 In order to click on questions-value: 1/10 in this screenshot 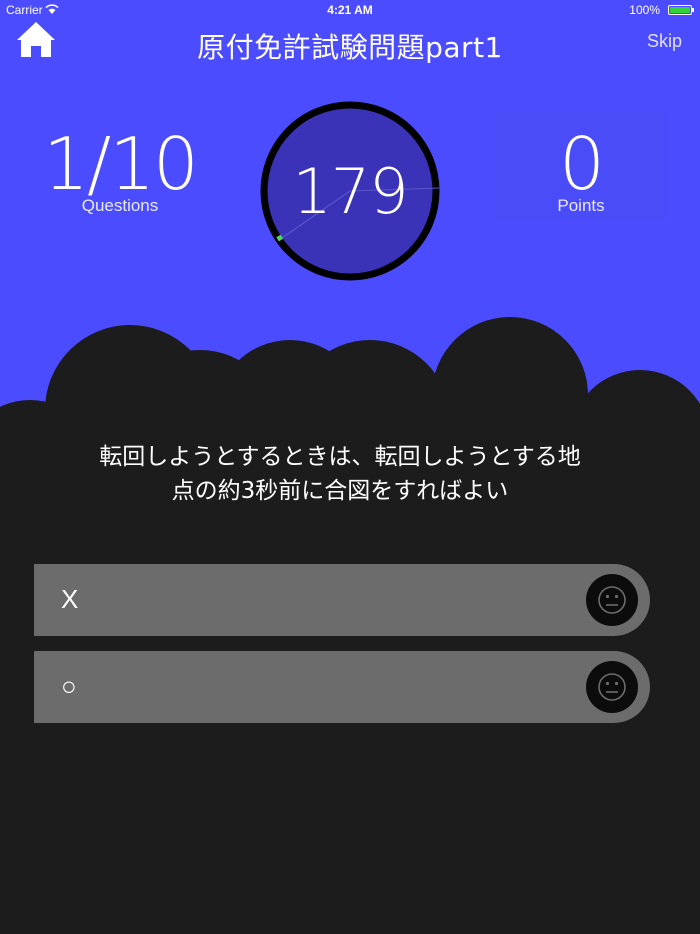, I will do `click(121, 164)`.